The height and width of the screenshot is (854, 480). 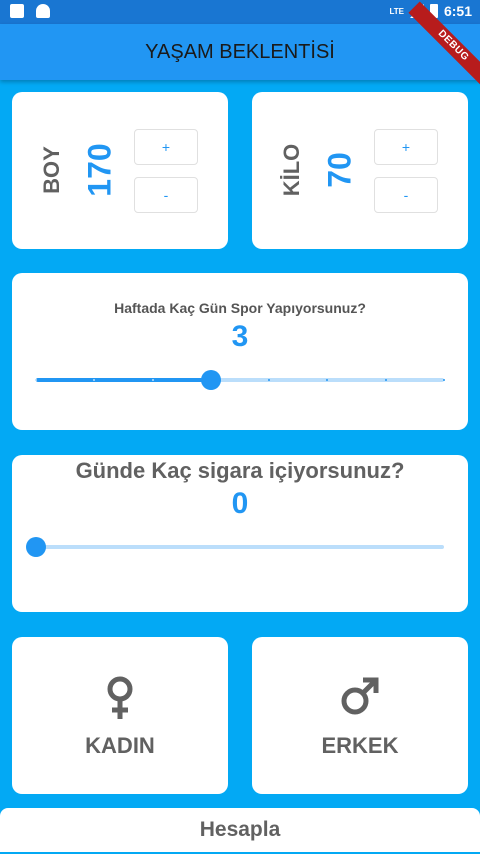 What do you see at coordinates (210, 380) in the screenshot?
I see `exercise-slider-thumb` at bounding box center [210, 380].